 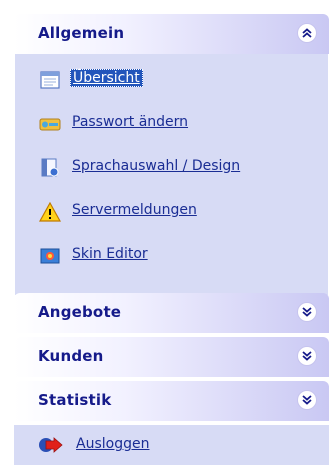 I want to click on nav-item-sprachauswahl: Sprachauswahl / Design, so click(x=171, y=168).